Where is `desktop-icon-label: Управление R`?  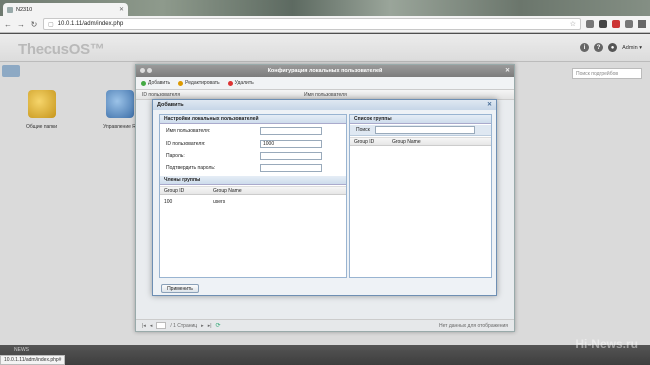 desktop-icon-label: Управление R is located at coordinates (119, 127).